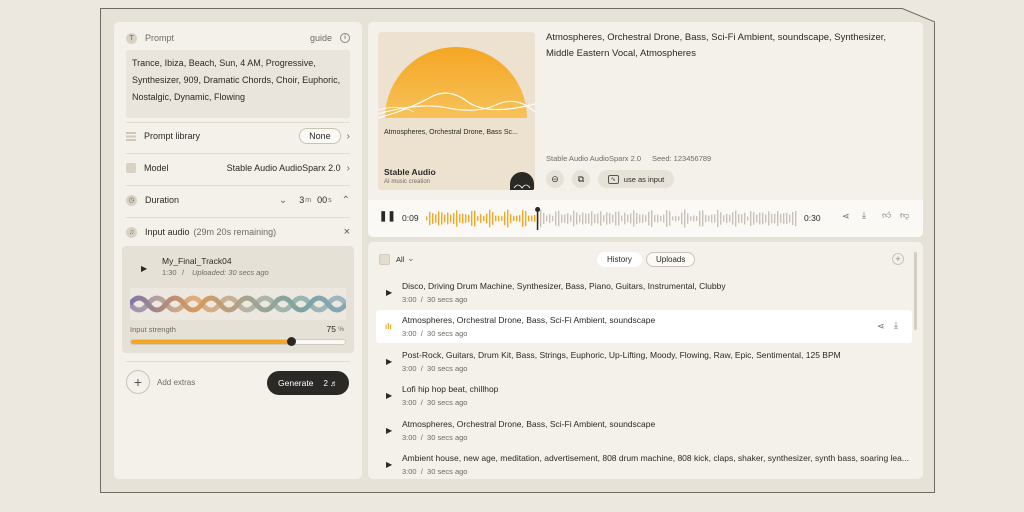  Describe the element at coordinates (321, 38) in the screenshot. I see `guide-link: guide` at that location.